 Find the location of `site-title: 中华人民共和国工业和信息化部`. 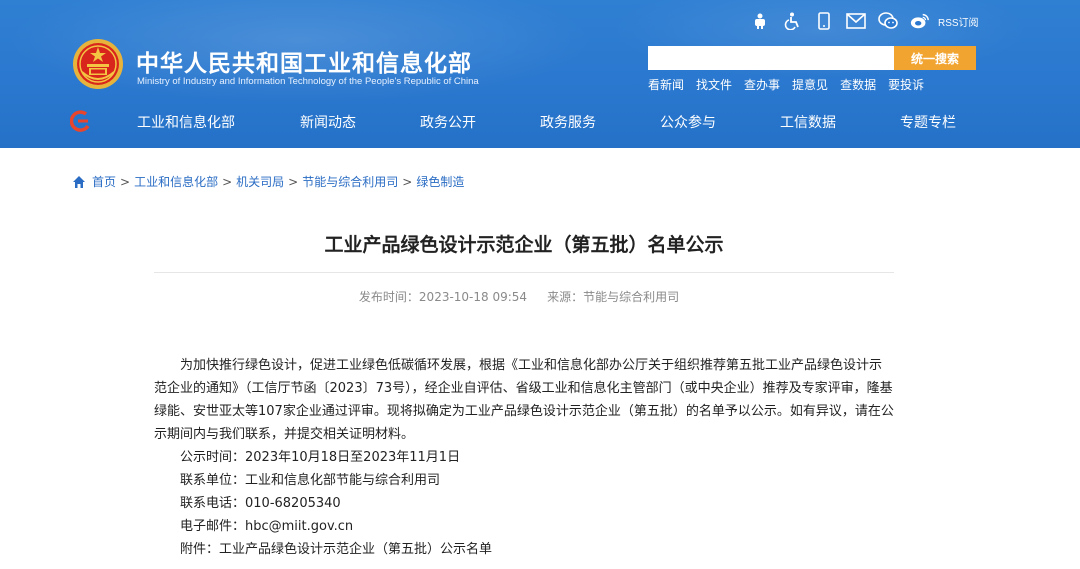

site-title: 中华人民共和国工业和信息化部 is located at coordinates (304, 64).